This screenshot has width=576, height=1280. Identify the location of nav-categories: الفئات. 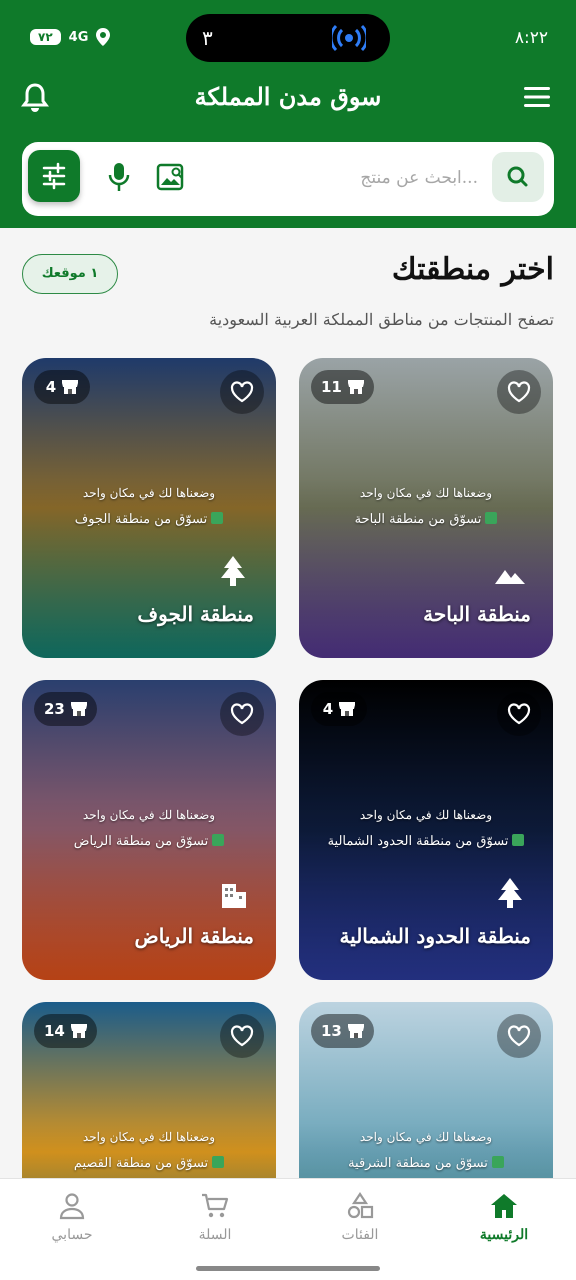
(360, 1217).